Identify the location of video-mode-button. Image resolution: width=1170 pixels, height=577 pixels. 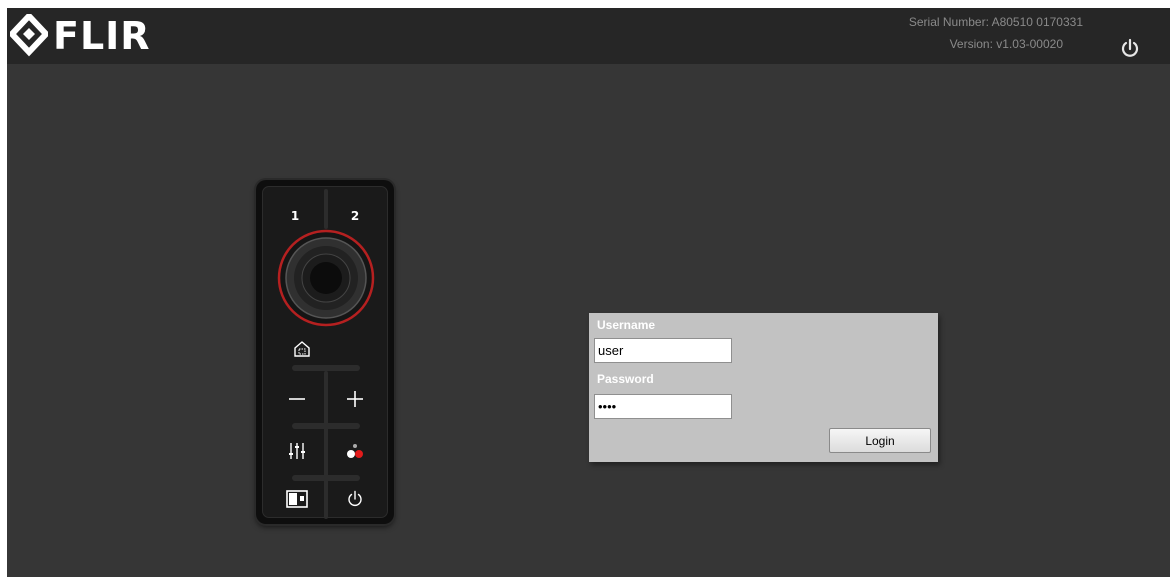
(297, 499).